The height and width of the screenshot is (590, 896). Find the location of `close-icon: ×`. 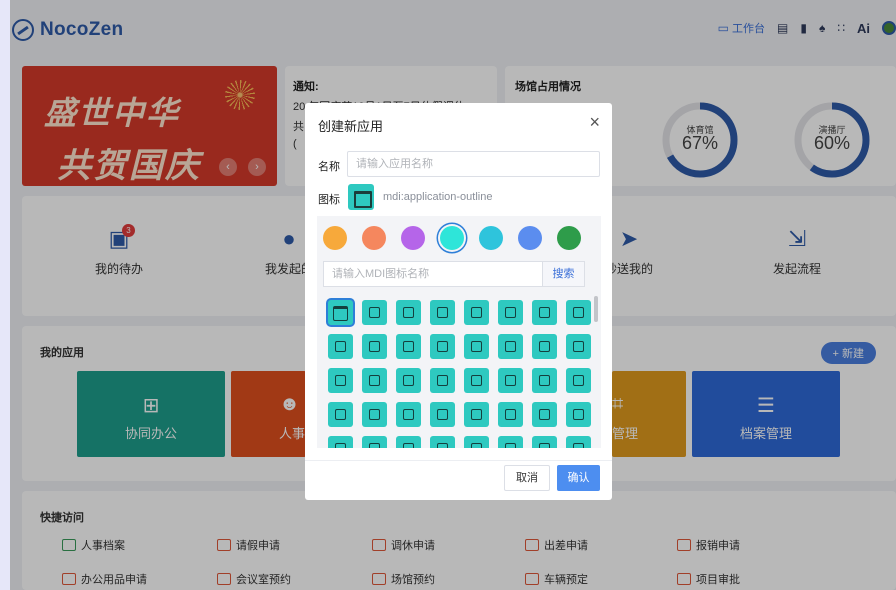

close-icon: × is located at coordinates (594, 122).